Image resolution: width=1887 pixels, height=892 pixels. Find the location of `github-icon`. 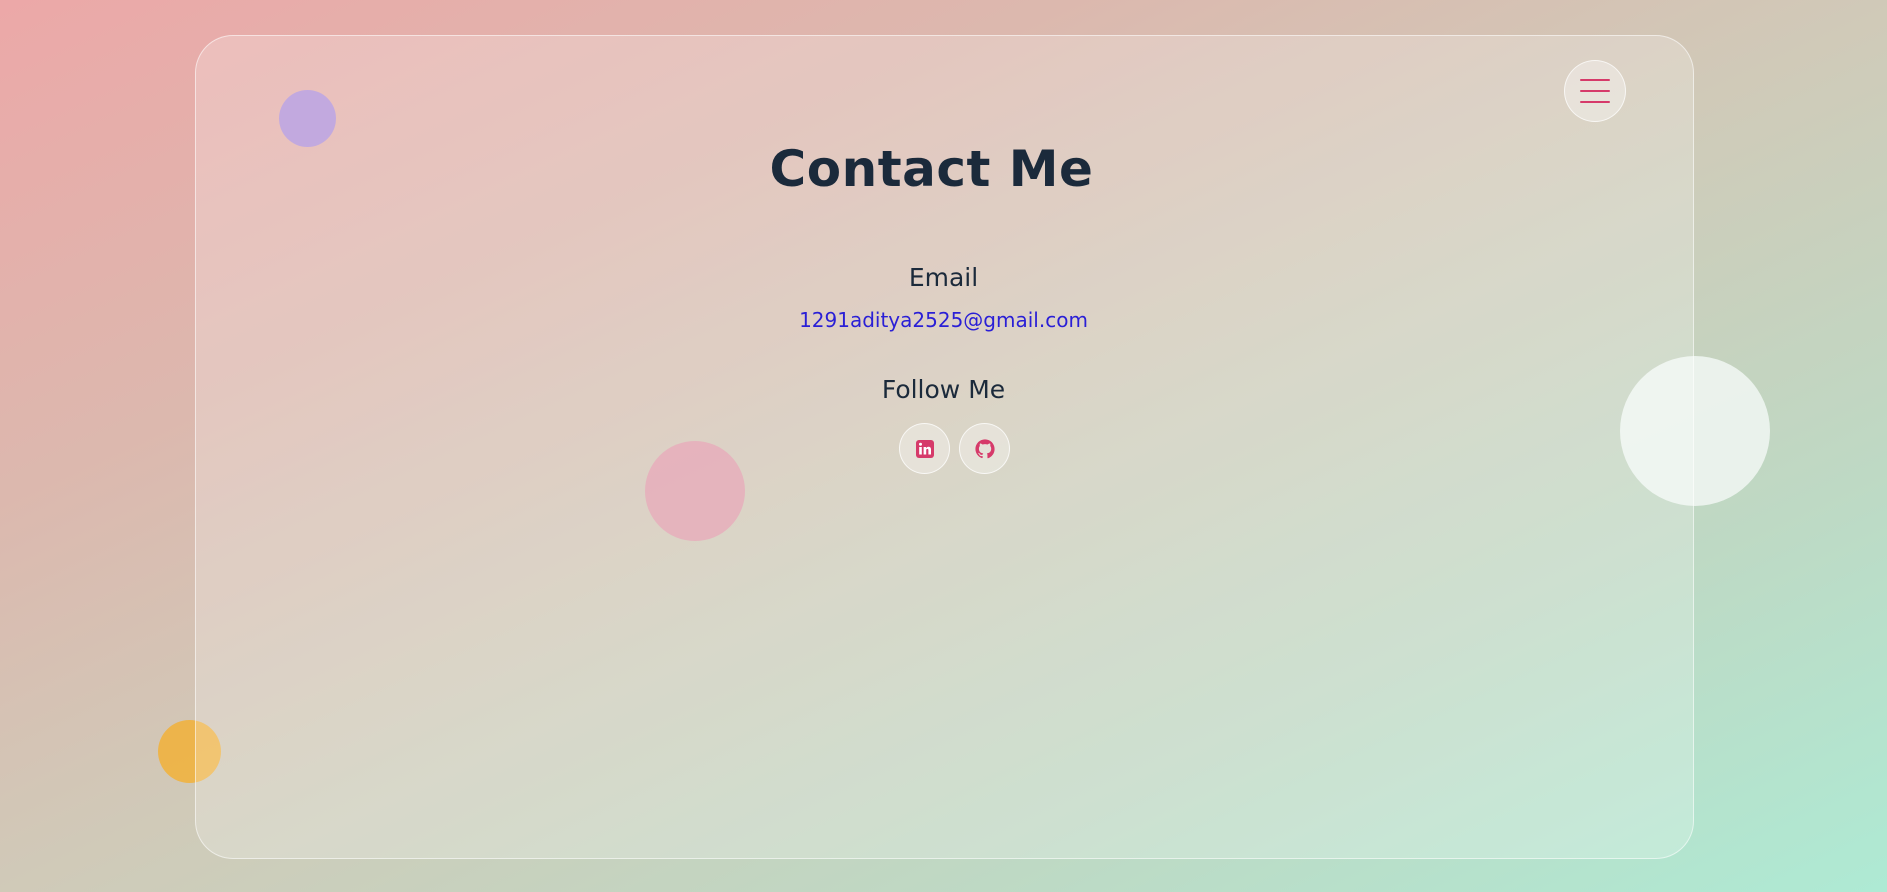

github-icon is located at coordinates (984, 448).